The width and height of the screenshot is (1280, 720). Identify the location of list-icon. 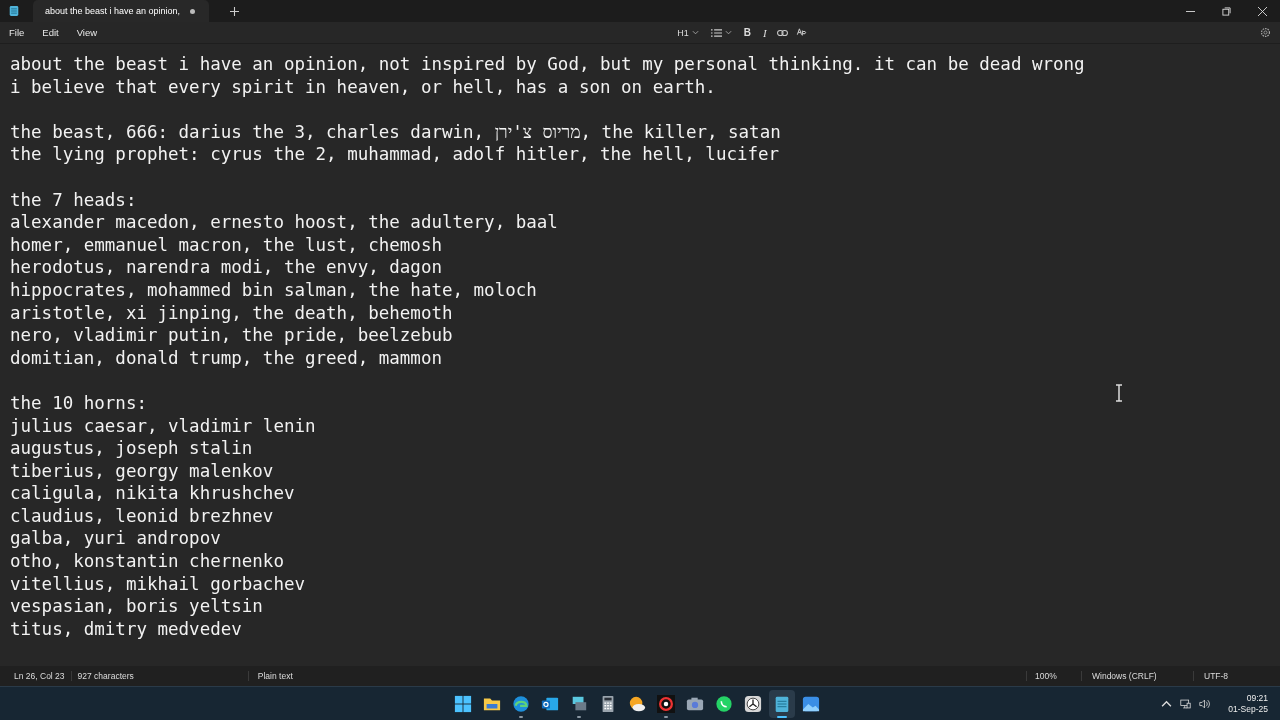
(716, 32).